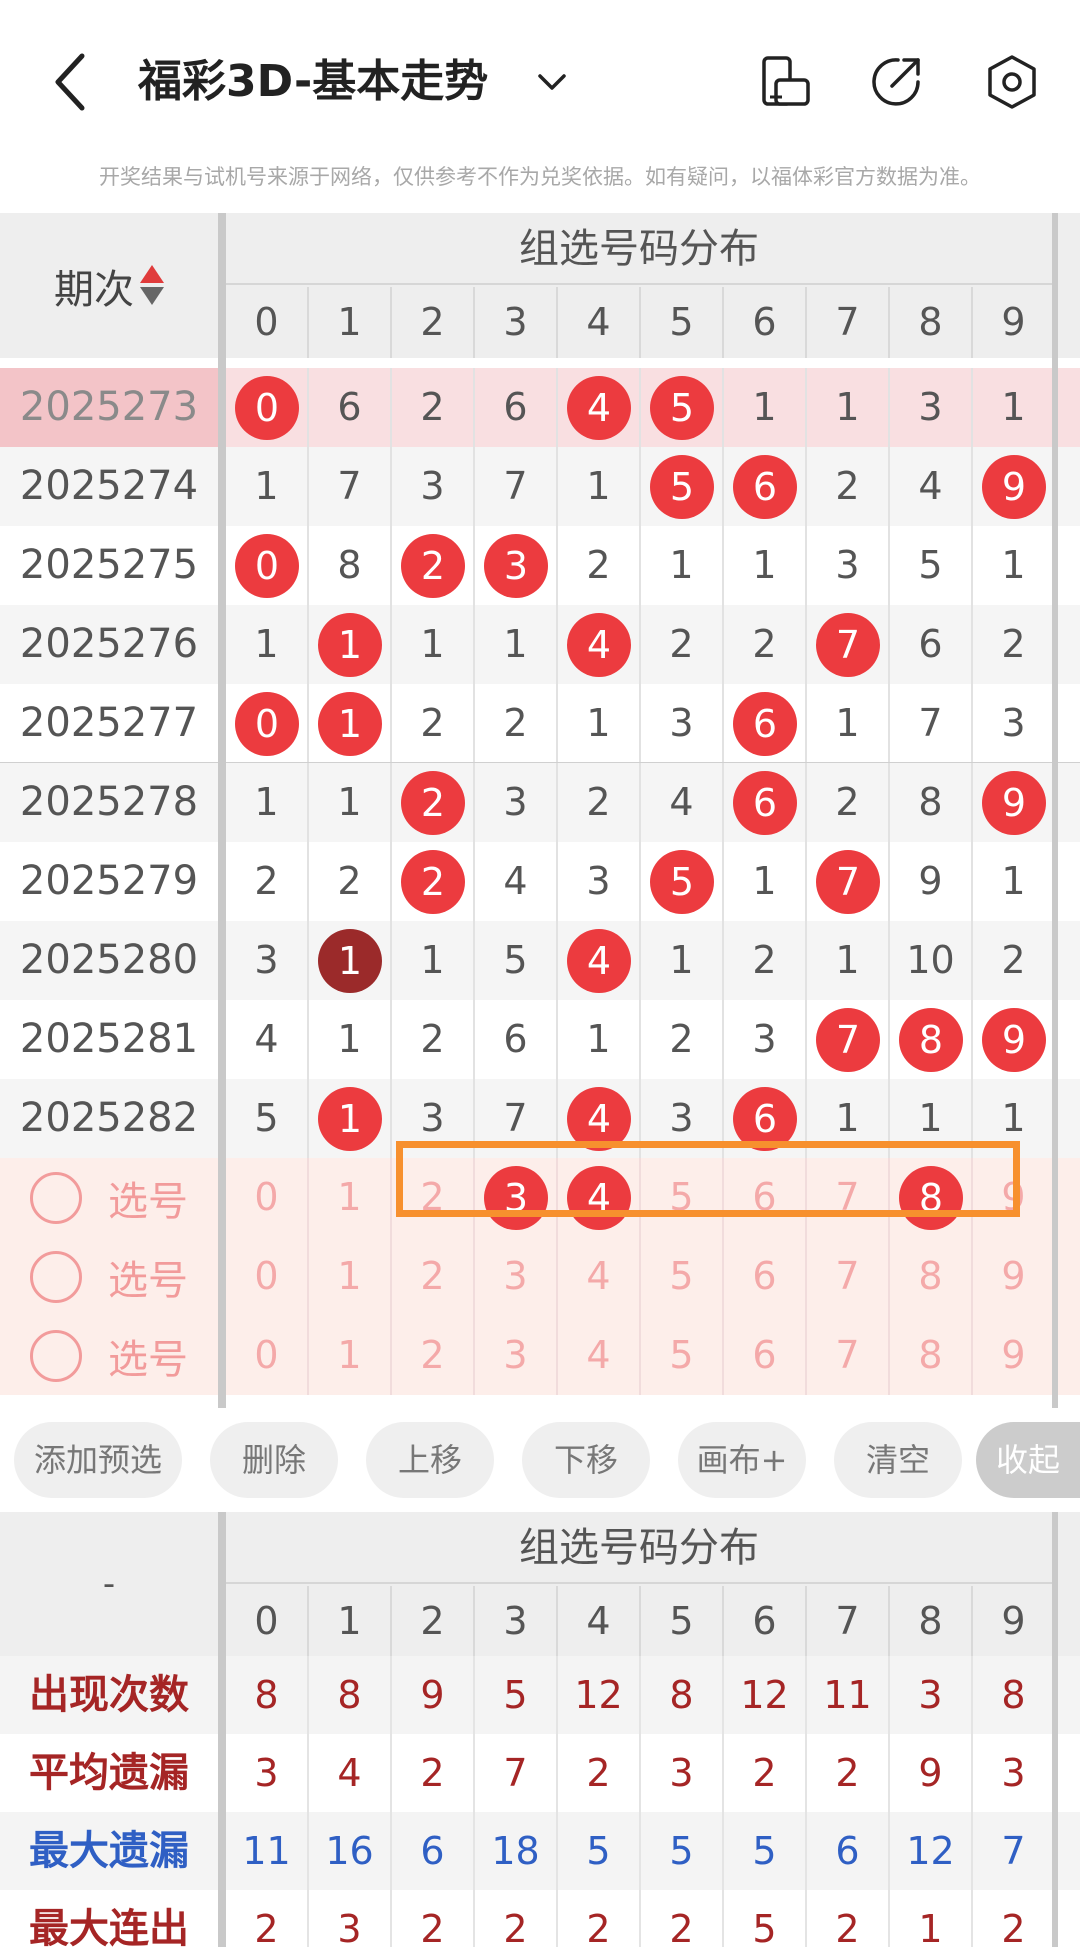 The image size is (1080, 1947). What do you see at coordinates (848, 882) in the screenshot?
I see `drawn-number-ball: 7` at bounding box center [848, 882].